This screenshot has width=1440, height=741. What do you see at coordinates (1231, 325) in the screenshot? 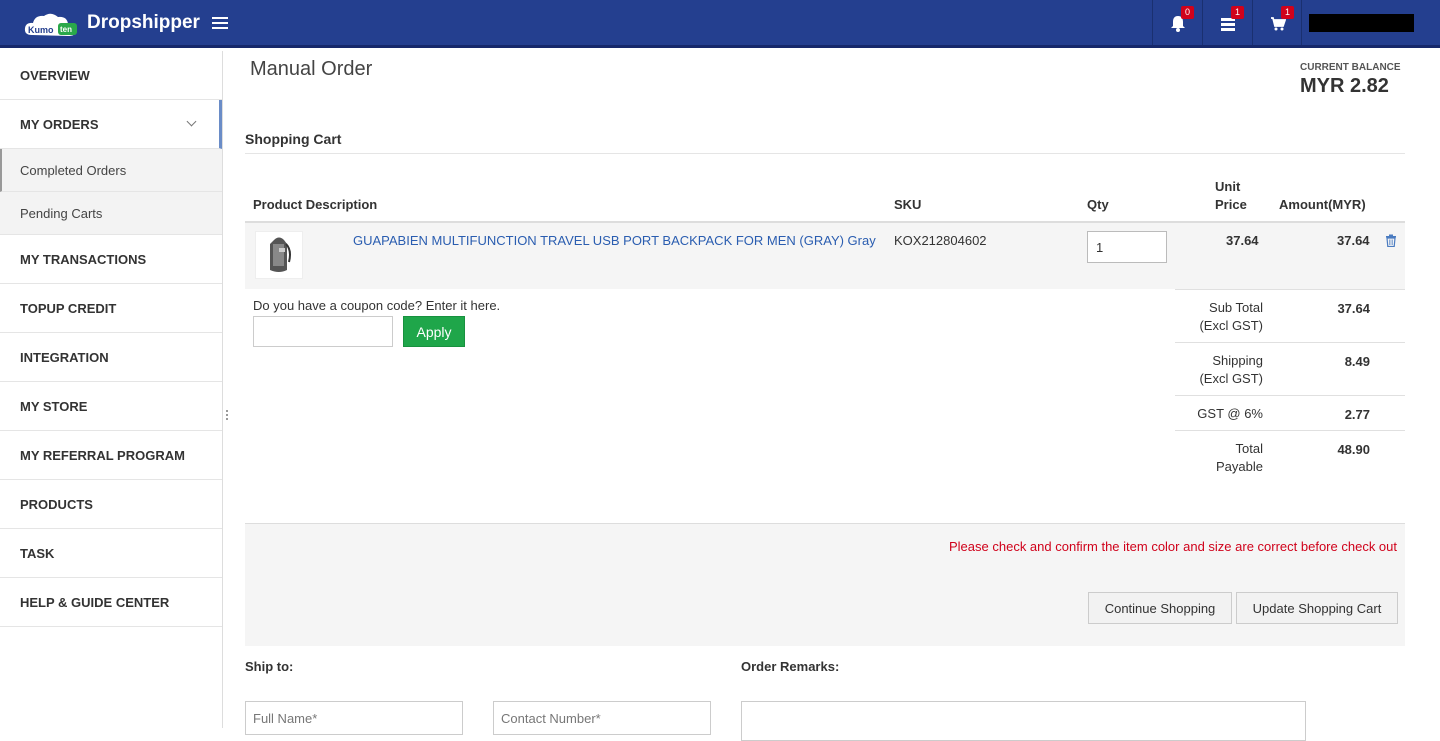
I see `subtotal-label-line2: (Excl GST)` at bounding box center [1231, 325].